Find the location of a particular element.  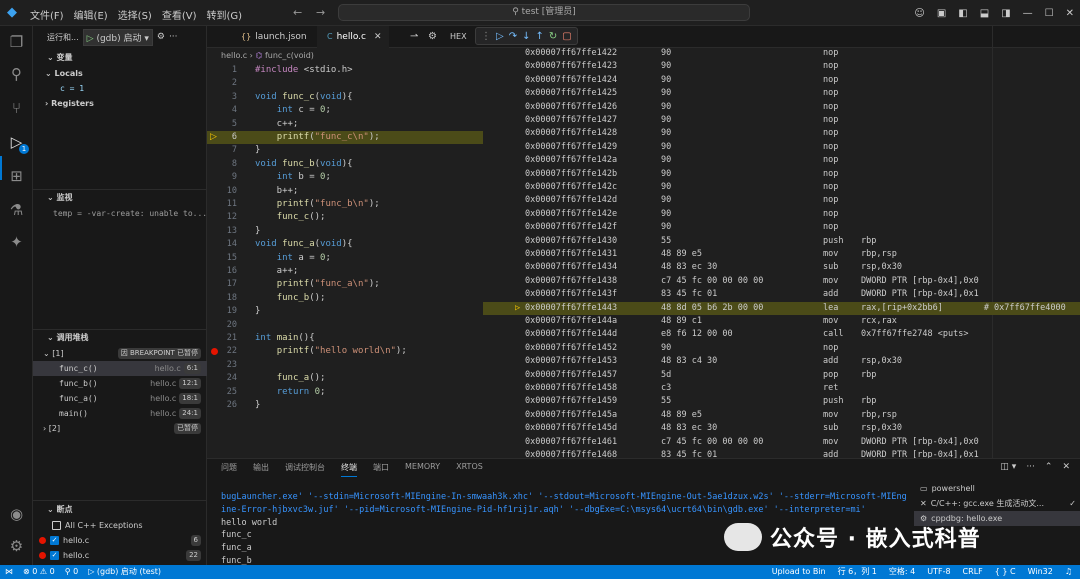

code-line: 9 int b = 0; is located at coordinates (345, 177).